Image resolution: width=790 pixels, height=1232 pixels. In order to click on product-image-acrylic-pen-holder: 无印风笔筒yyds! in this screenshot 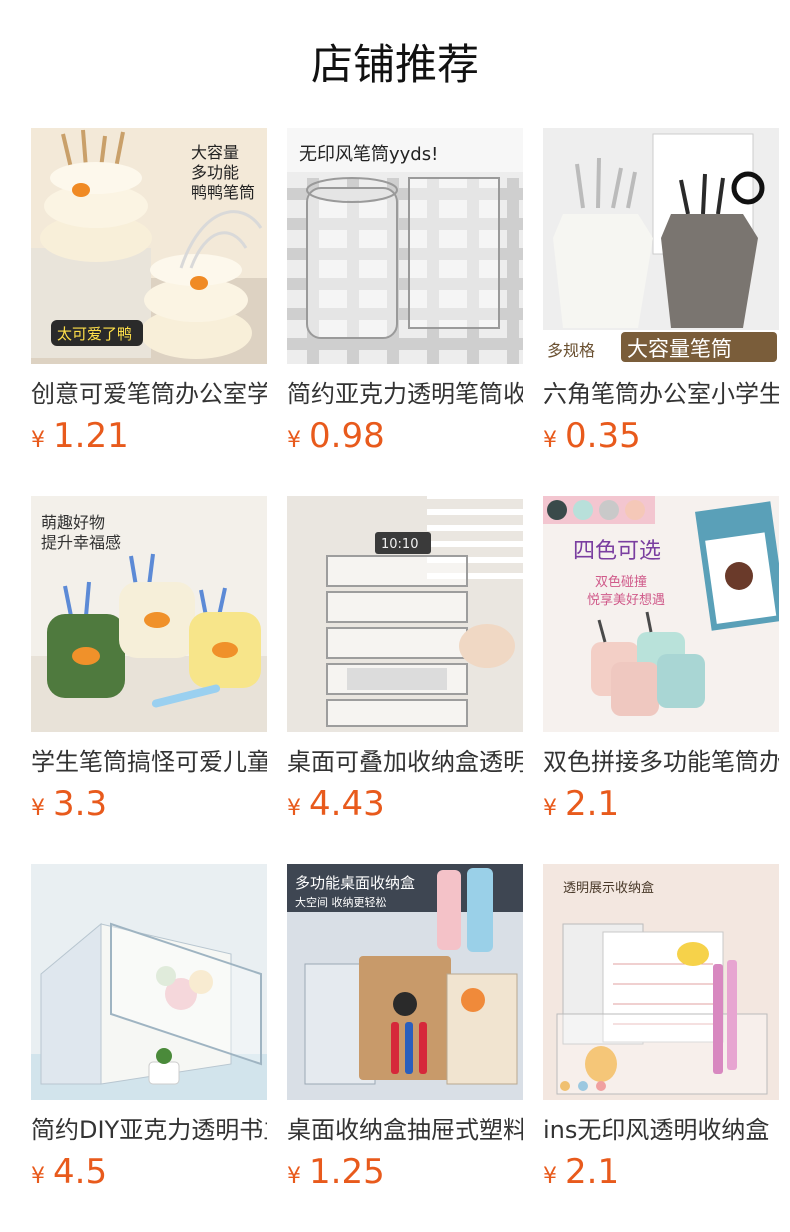, I will do `click(405, 246)`.